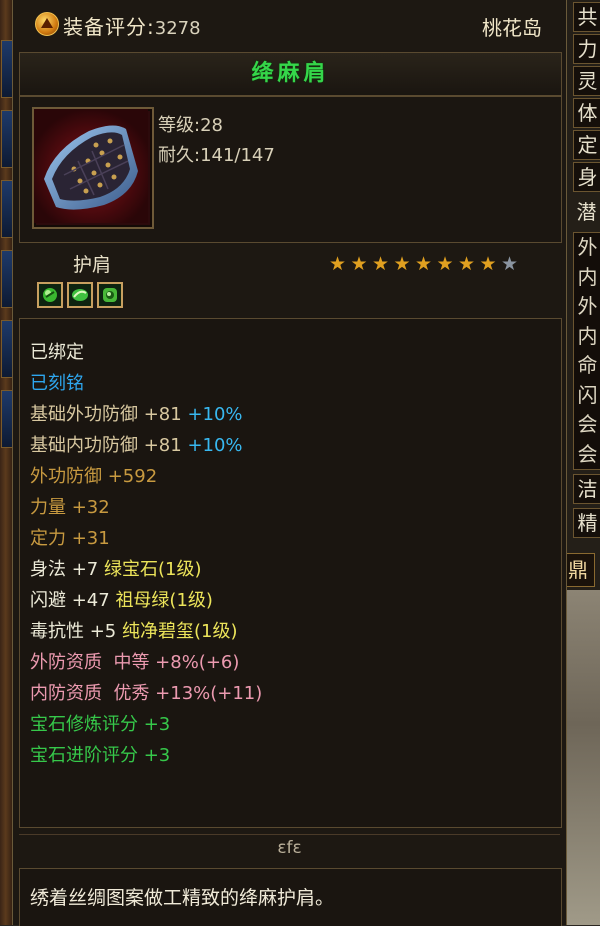 The image size is (600, 926). I want to click on side-section-label: 潜, so click(586, 212).